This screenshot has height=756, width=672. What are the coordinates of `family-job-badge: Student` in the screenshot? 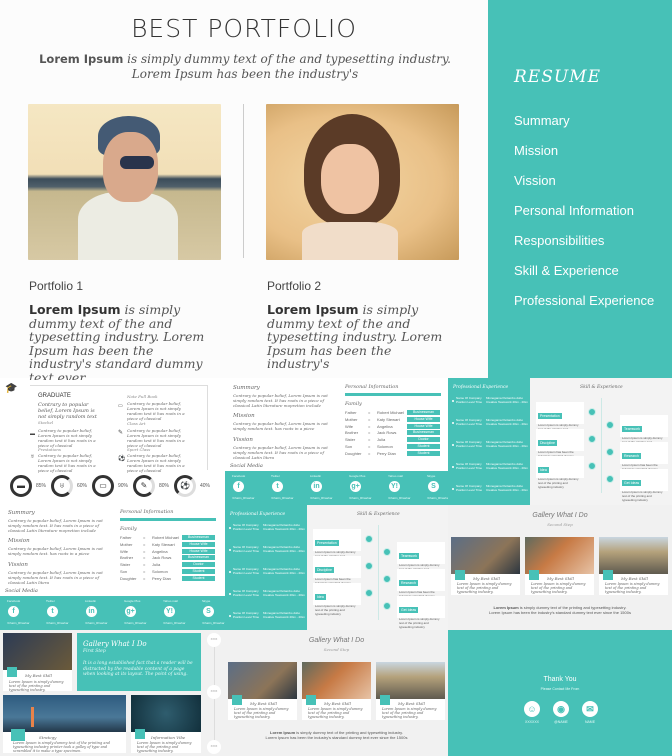 It's located at (198, 571).